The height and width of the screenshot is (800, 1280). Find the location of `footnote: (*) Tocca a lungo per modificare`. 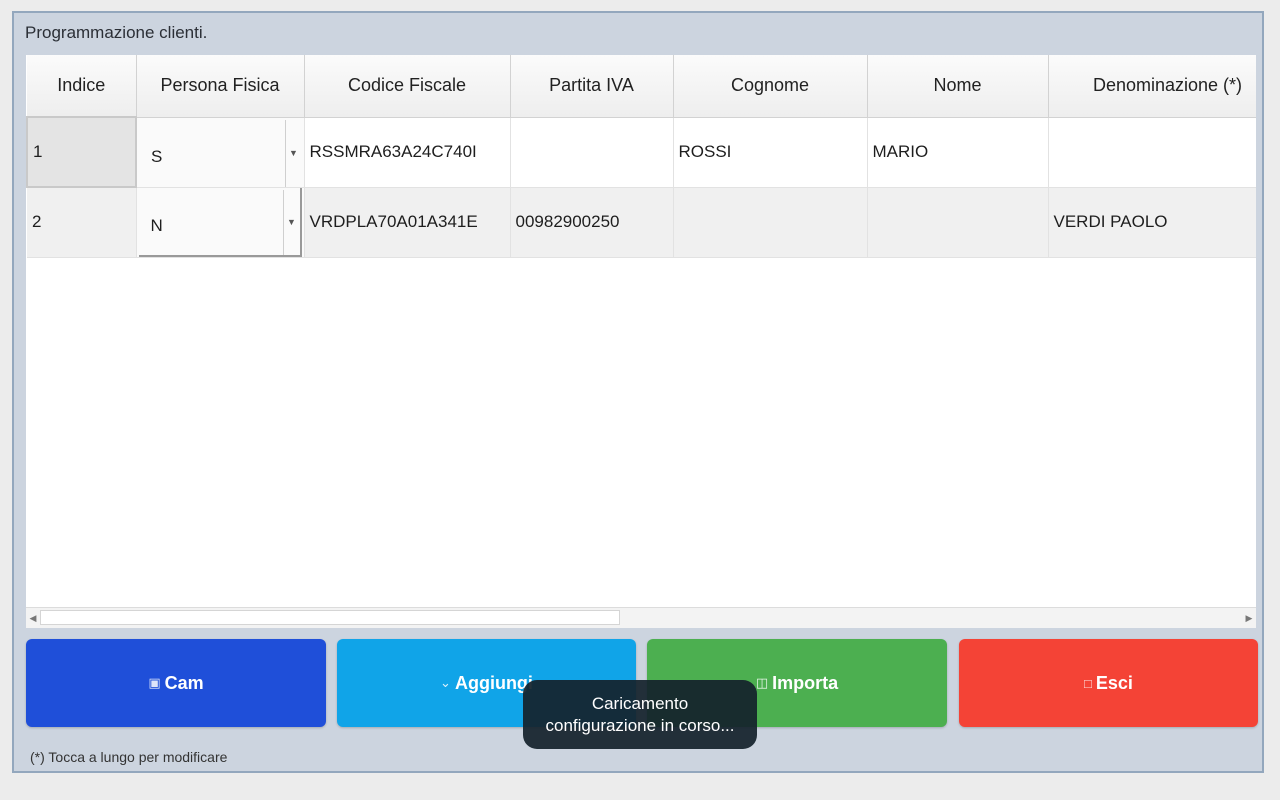

footnote: (*) Tocca a lungo per modificare is located at coordinates (129, 757).